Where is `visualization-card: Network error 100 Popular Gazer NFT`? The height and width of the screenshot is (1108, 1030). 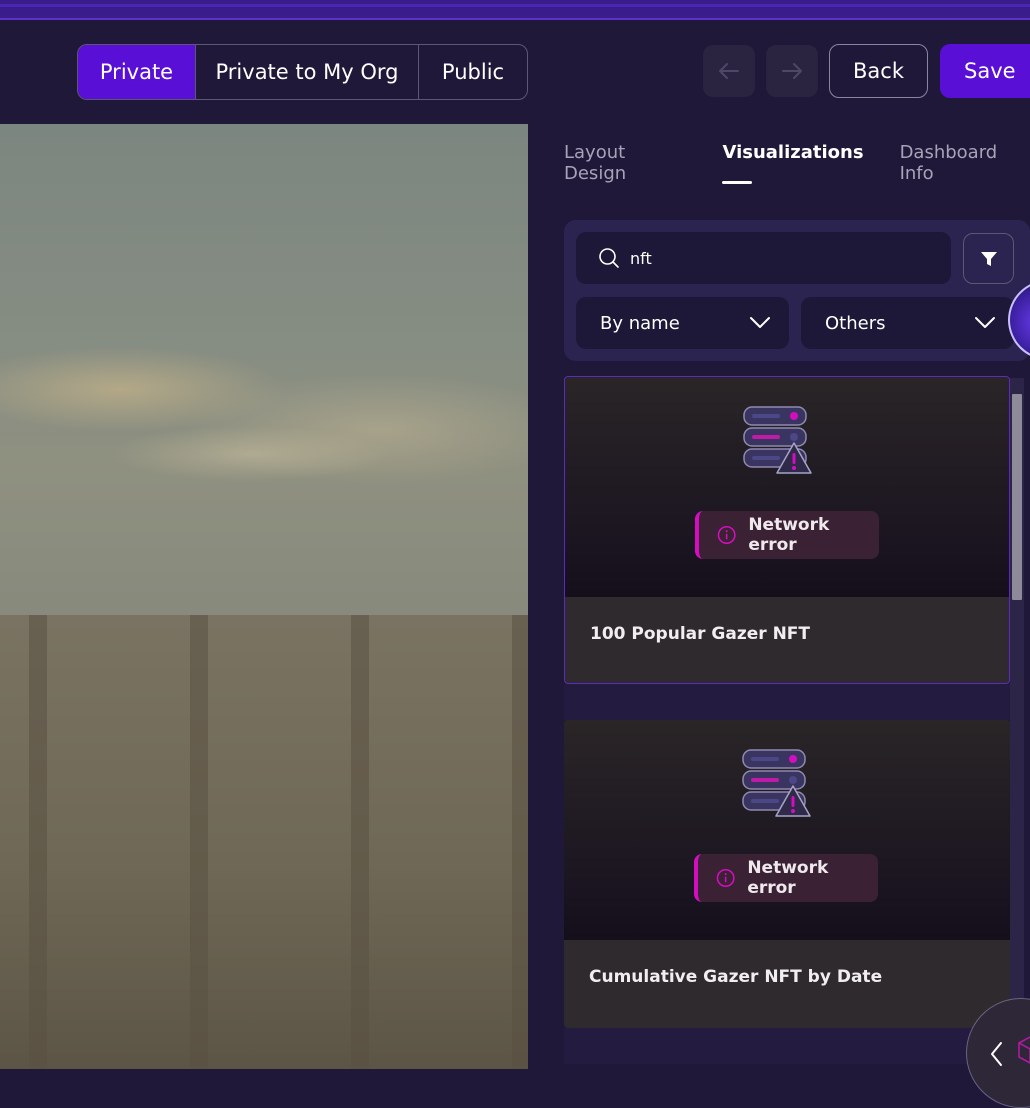 visualization-card: Network error 100 Popular Gazer NFT is located at coordinates (787, 530).